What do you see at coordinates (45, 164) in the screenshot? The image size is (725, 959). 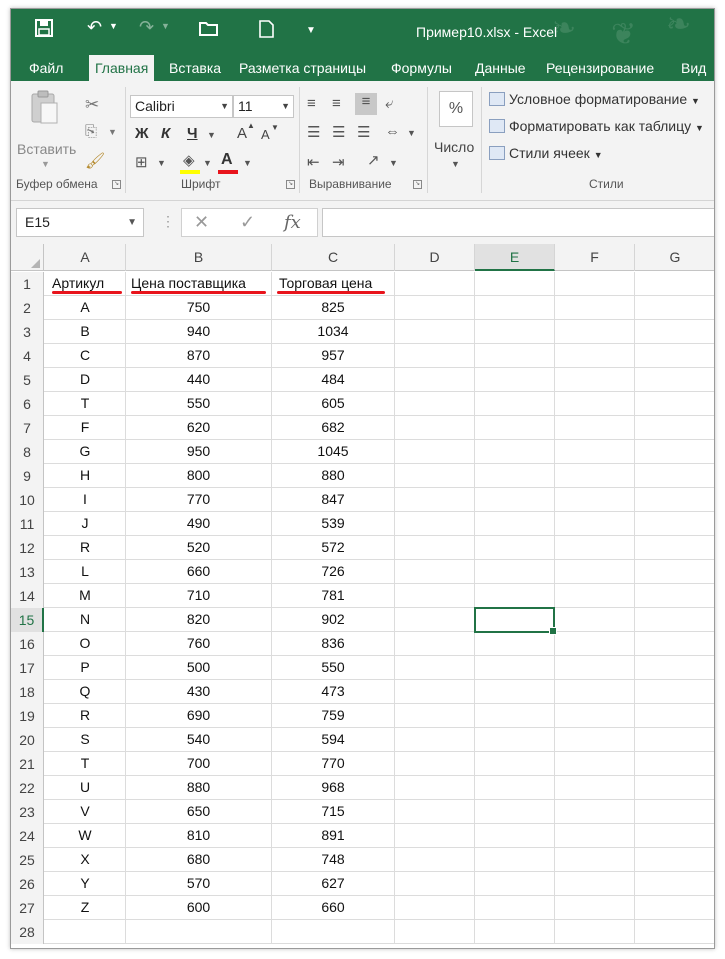 I see `paste-dropdown-icon: ▼` at bounding box center [45, 164].